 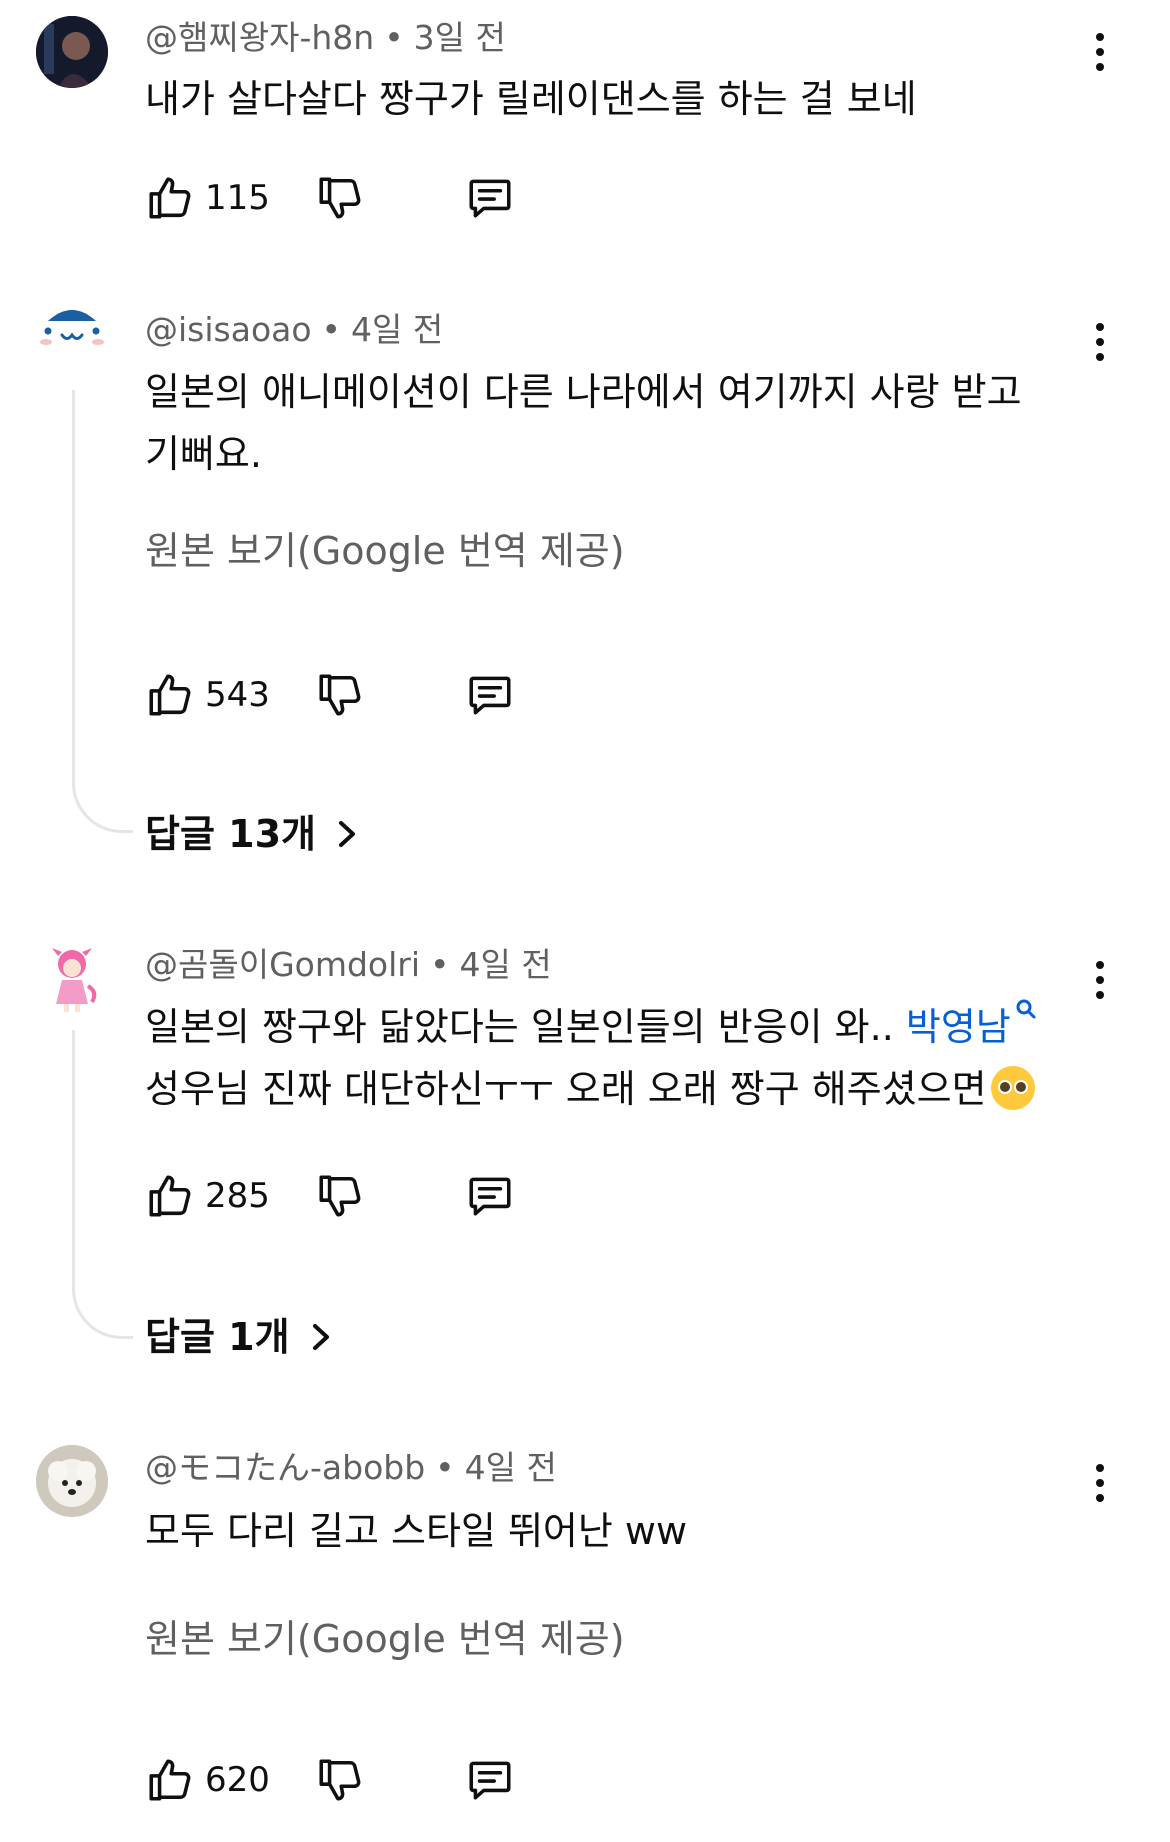 What do you see at coordinates (566, 1089) in the screenshot?
I see `comment-text: 성우님 진짜 대단하신ㅜㅜ 오래 오래 짱구 해주셨으면` at bounding box center [566, 1089].